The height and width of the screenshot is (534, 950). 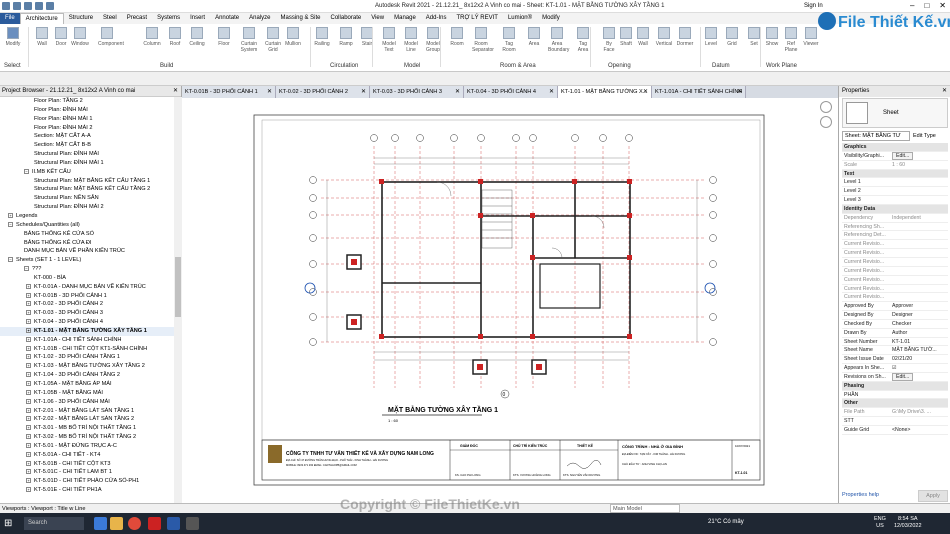 What do you see at coordinates (87, 296) in the screenshot?
I see `browser-item: + KT-0.01B - 3D PHỐI CẢNH 1` at bounding box center [87, 296].